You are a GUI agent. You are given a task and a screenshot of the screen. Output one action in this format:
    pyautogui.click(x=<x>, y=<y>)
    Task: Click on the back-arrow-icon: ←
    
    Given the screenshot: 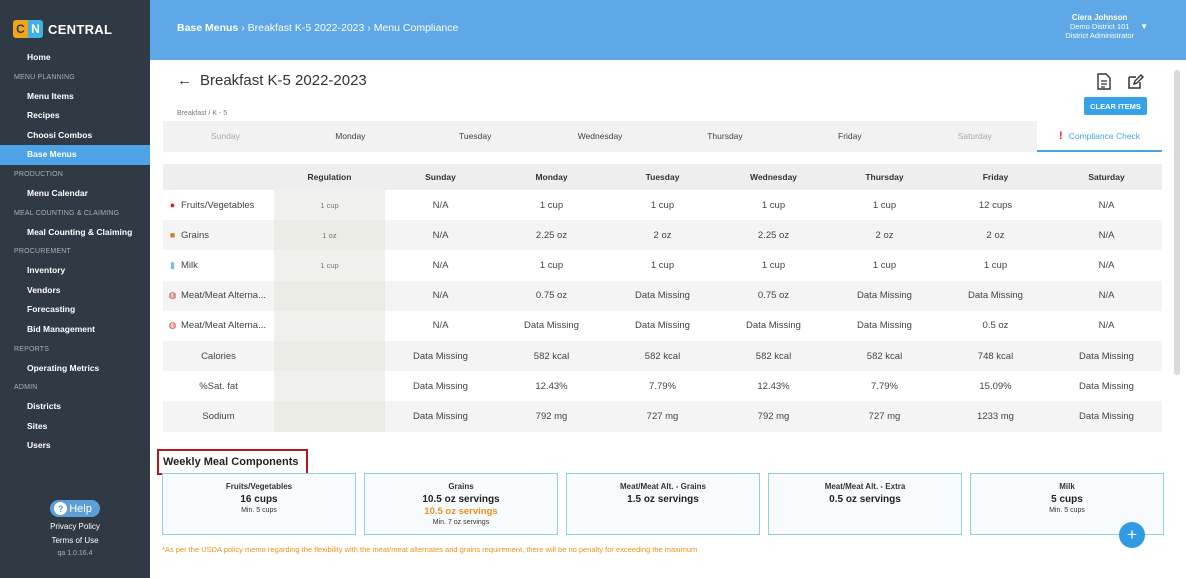 What is the action you would take?
    pyautogui.click(x=184, y=80)
    